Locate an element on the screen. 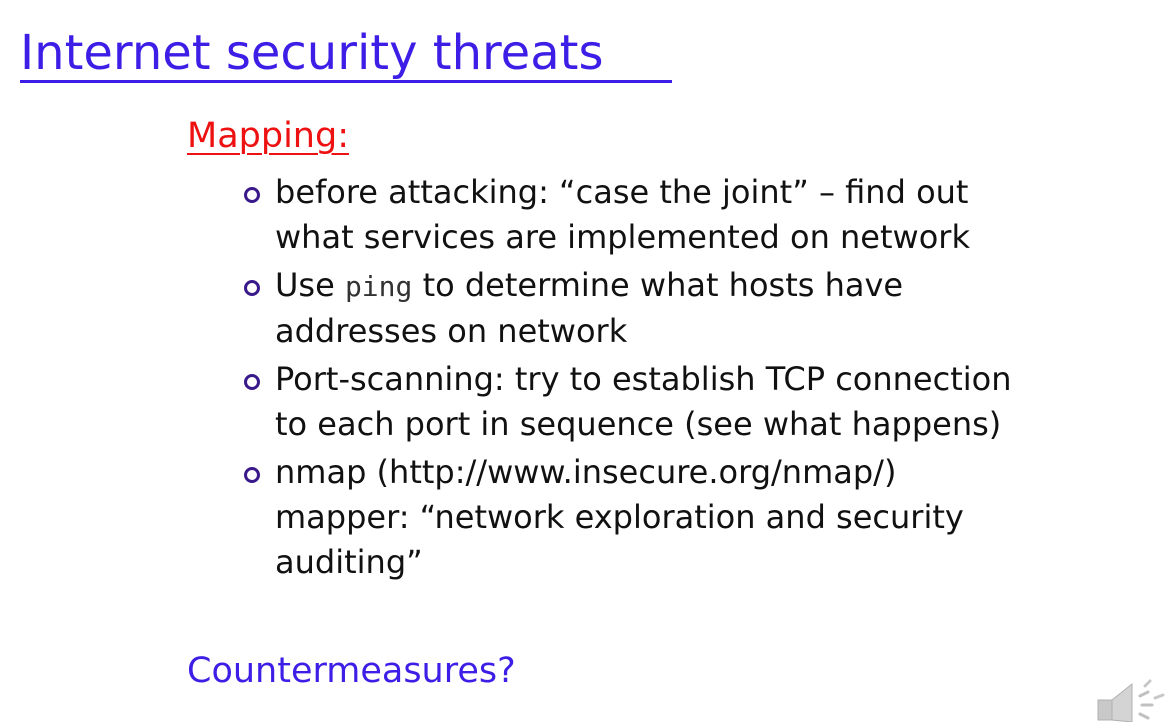 This screenshot has width=1173, height=722. bullet-text-segment: to determine what hosts have is located at coordinates (658, 285).